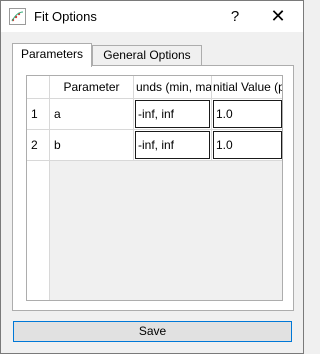  What do you see at coordinates (38, 87) in the screenshot?
I see `table-corner` at bounding box center [38, 87].